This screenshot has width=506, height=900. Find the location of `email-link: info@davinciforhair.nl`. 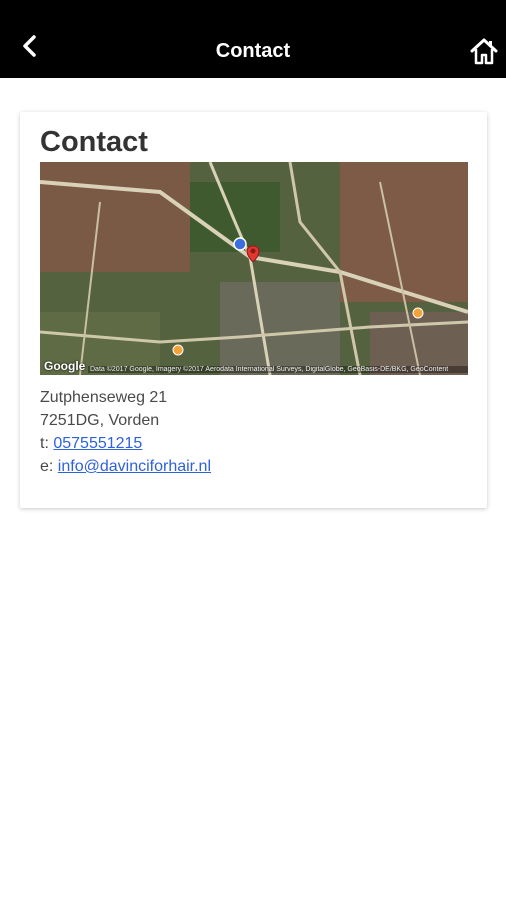

email-link: info@davinciforhair.nl is located at coordinates (134, 466).